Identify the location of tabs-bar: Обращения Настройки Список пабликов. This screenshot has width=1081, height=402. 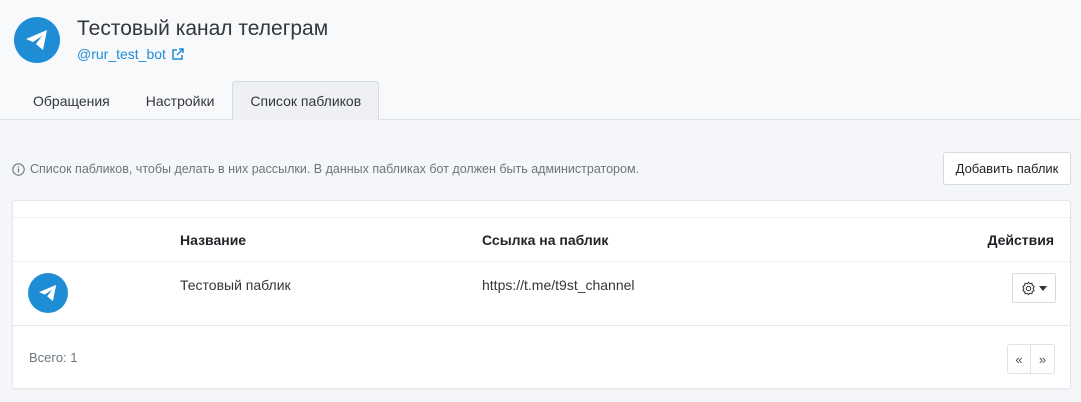
(197, 100).